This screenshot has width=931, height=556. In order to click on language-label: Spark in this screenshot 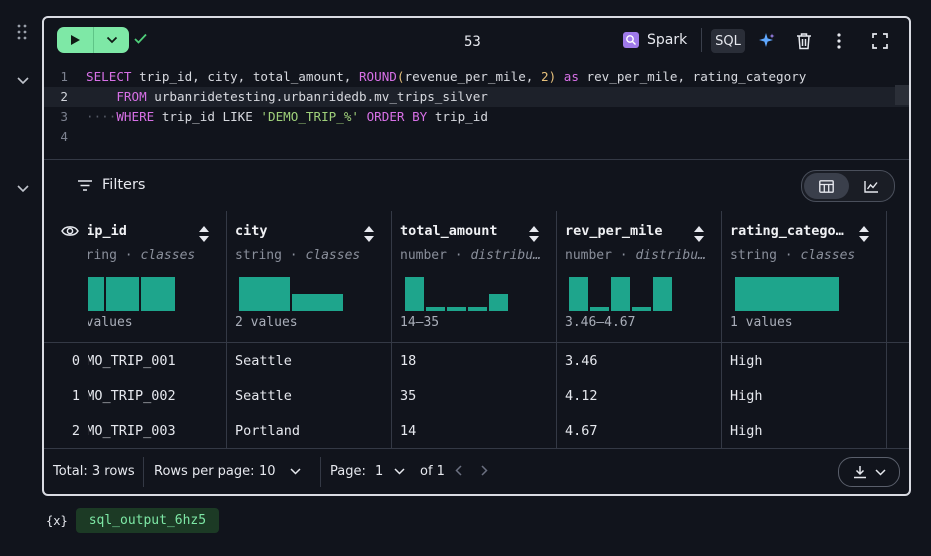, I will do `click(667, 40)`.